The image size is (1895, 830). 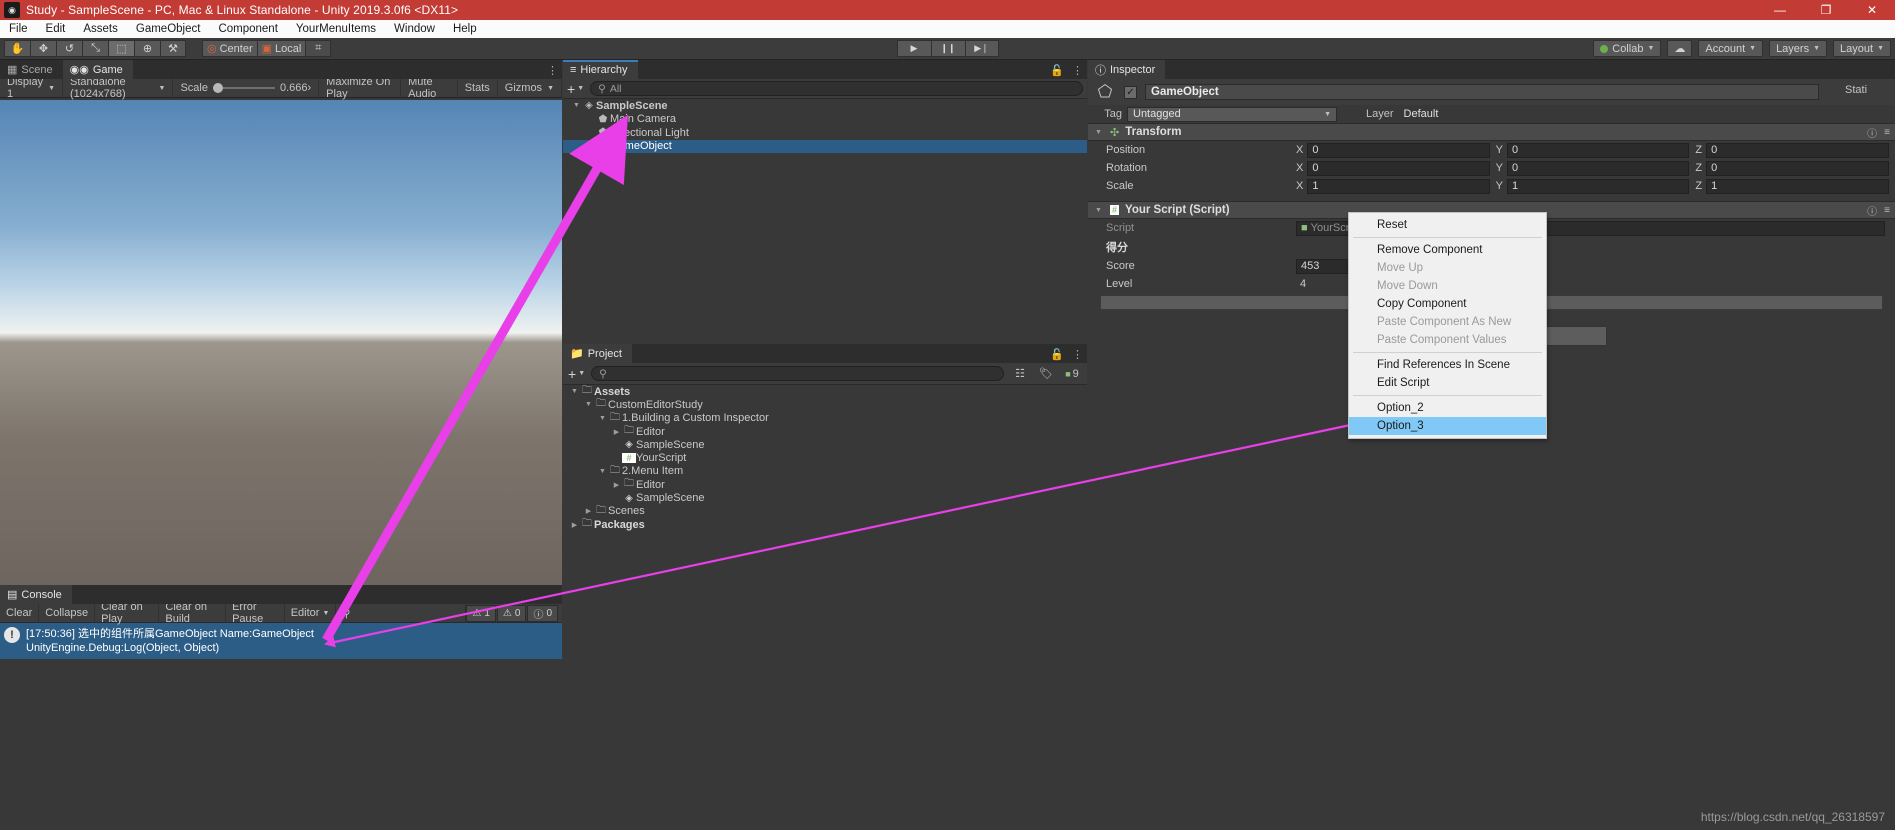 What do you see at coordinates (1130, 92) in the screenshot?
I see `gameobject-enabled-checkbox: ✓` at bounding box center [1130, 92].